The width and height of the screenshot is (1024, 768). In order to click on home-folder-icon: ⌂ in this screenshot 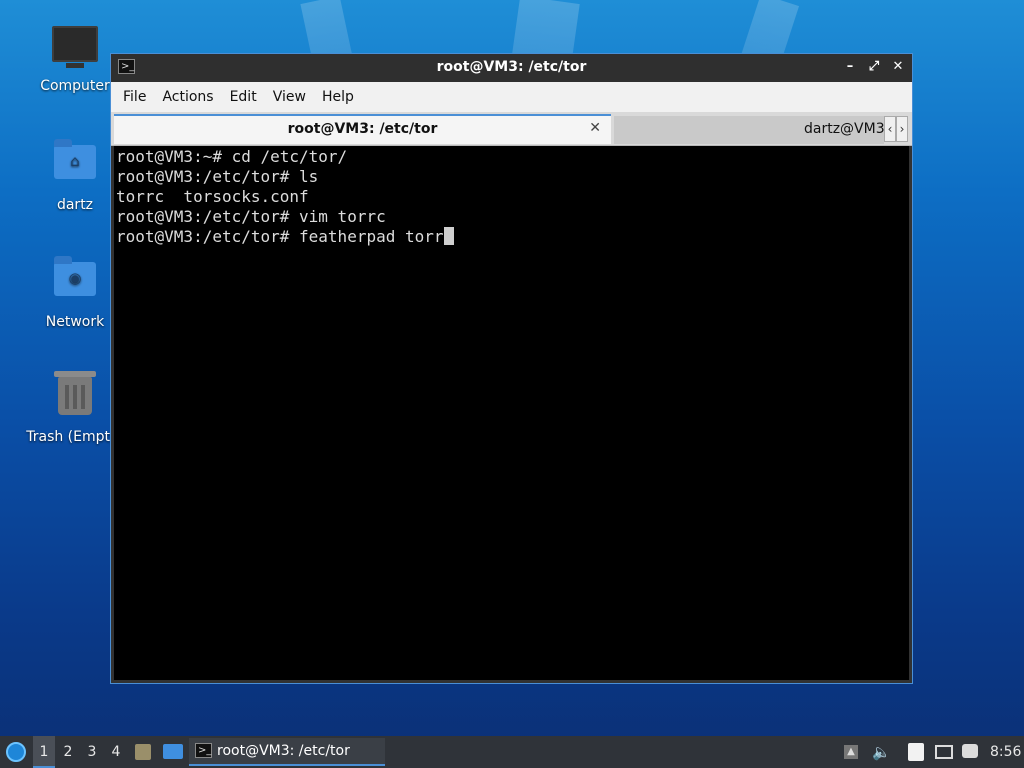, I will do `click(75, 166)`.